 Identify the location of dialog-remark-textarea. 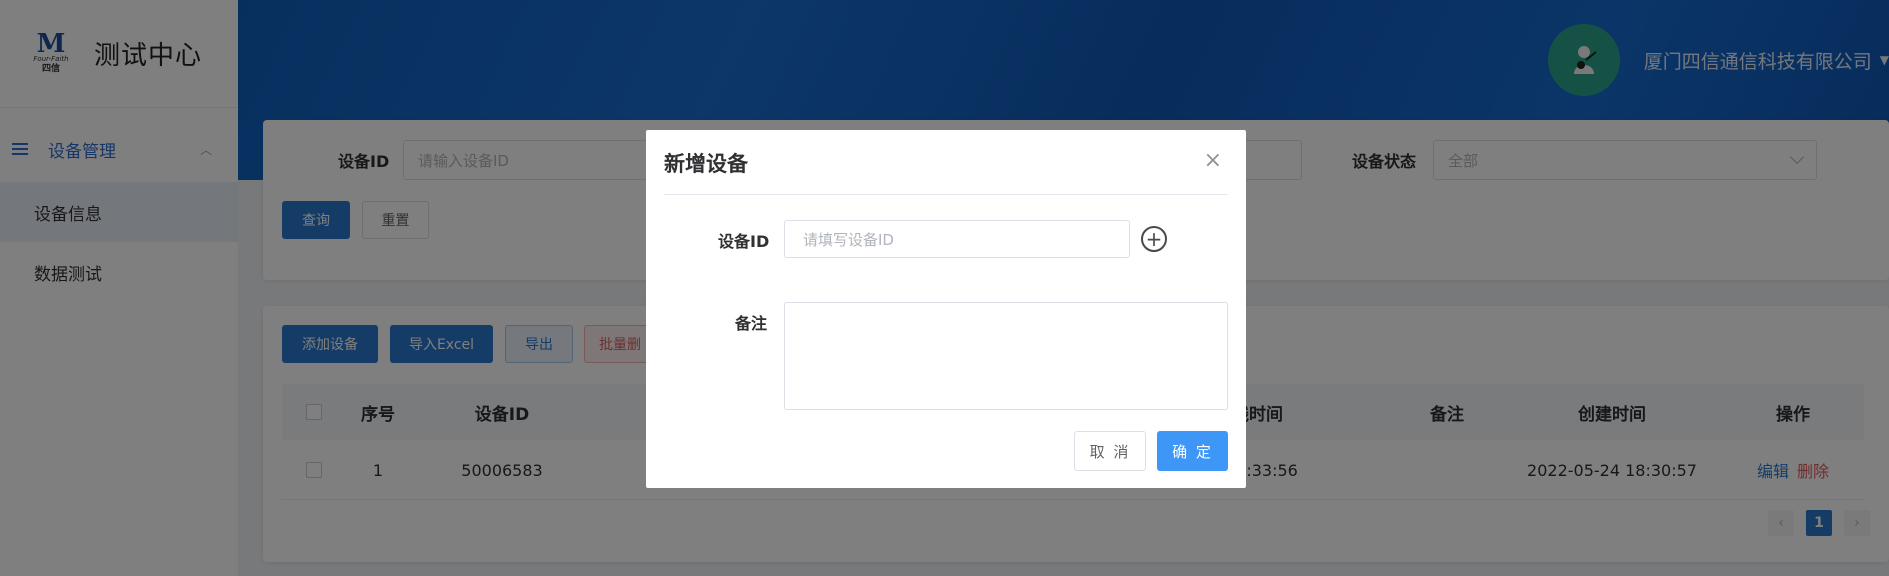
(1006, 356).